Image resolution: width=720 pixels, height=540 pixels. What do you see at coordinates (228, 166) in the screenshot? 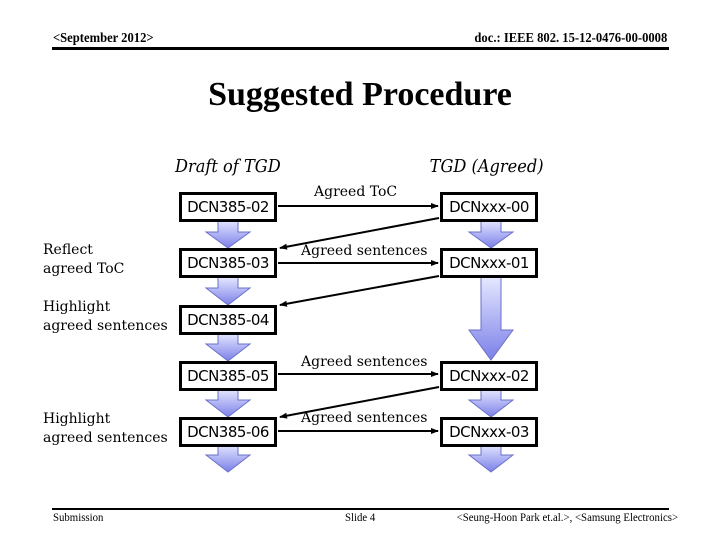
I see `left-column-heading: Draft of TGD` at bounding box center [228, 166].